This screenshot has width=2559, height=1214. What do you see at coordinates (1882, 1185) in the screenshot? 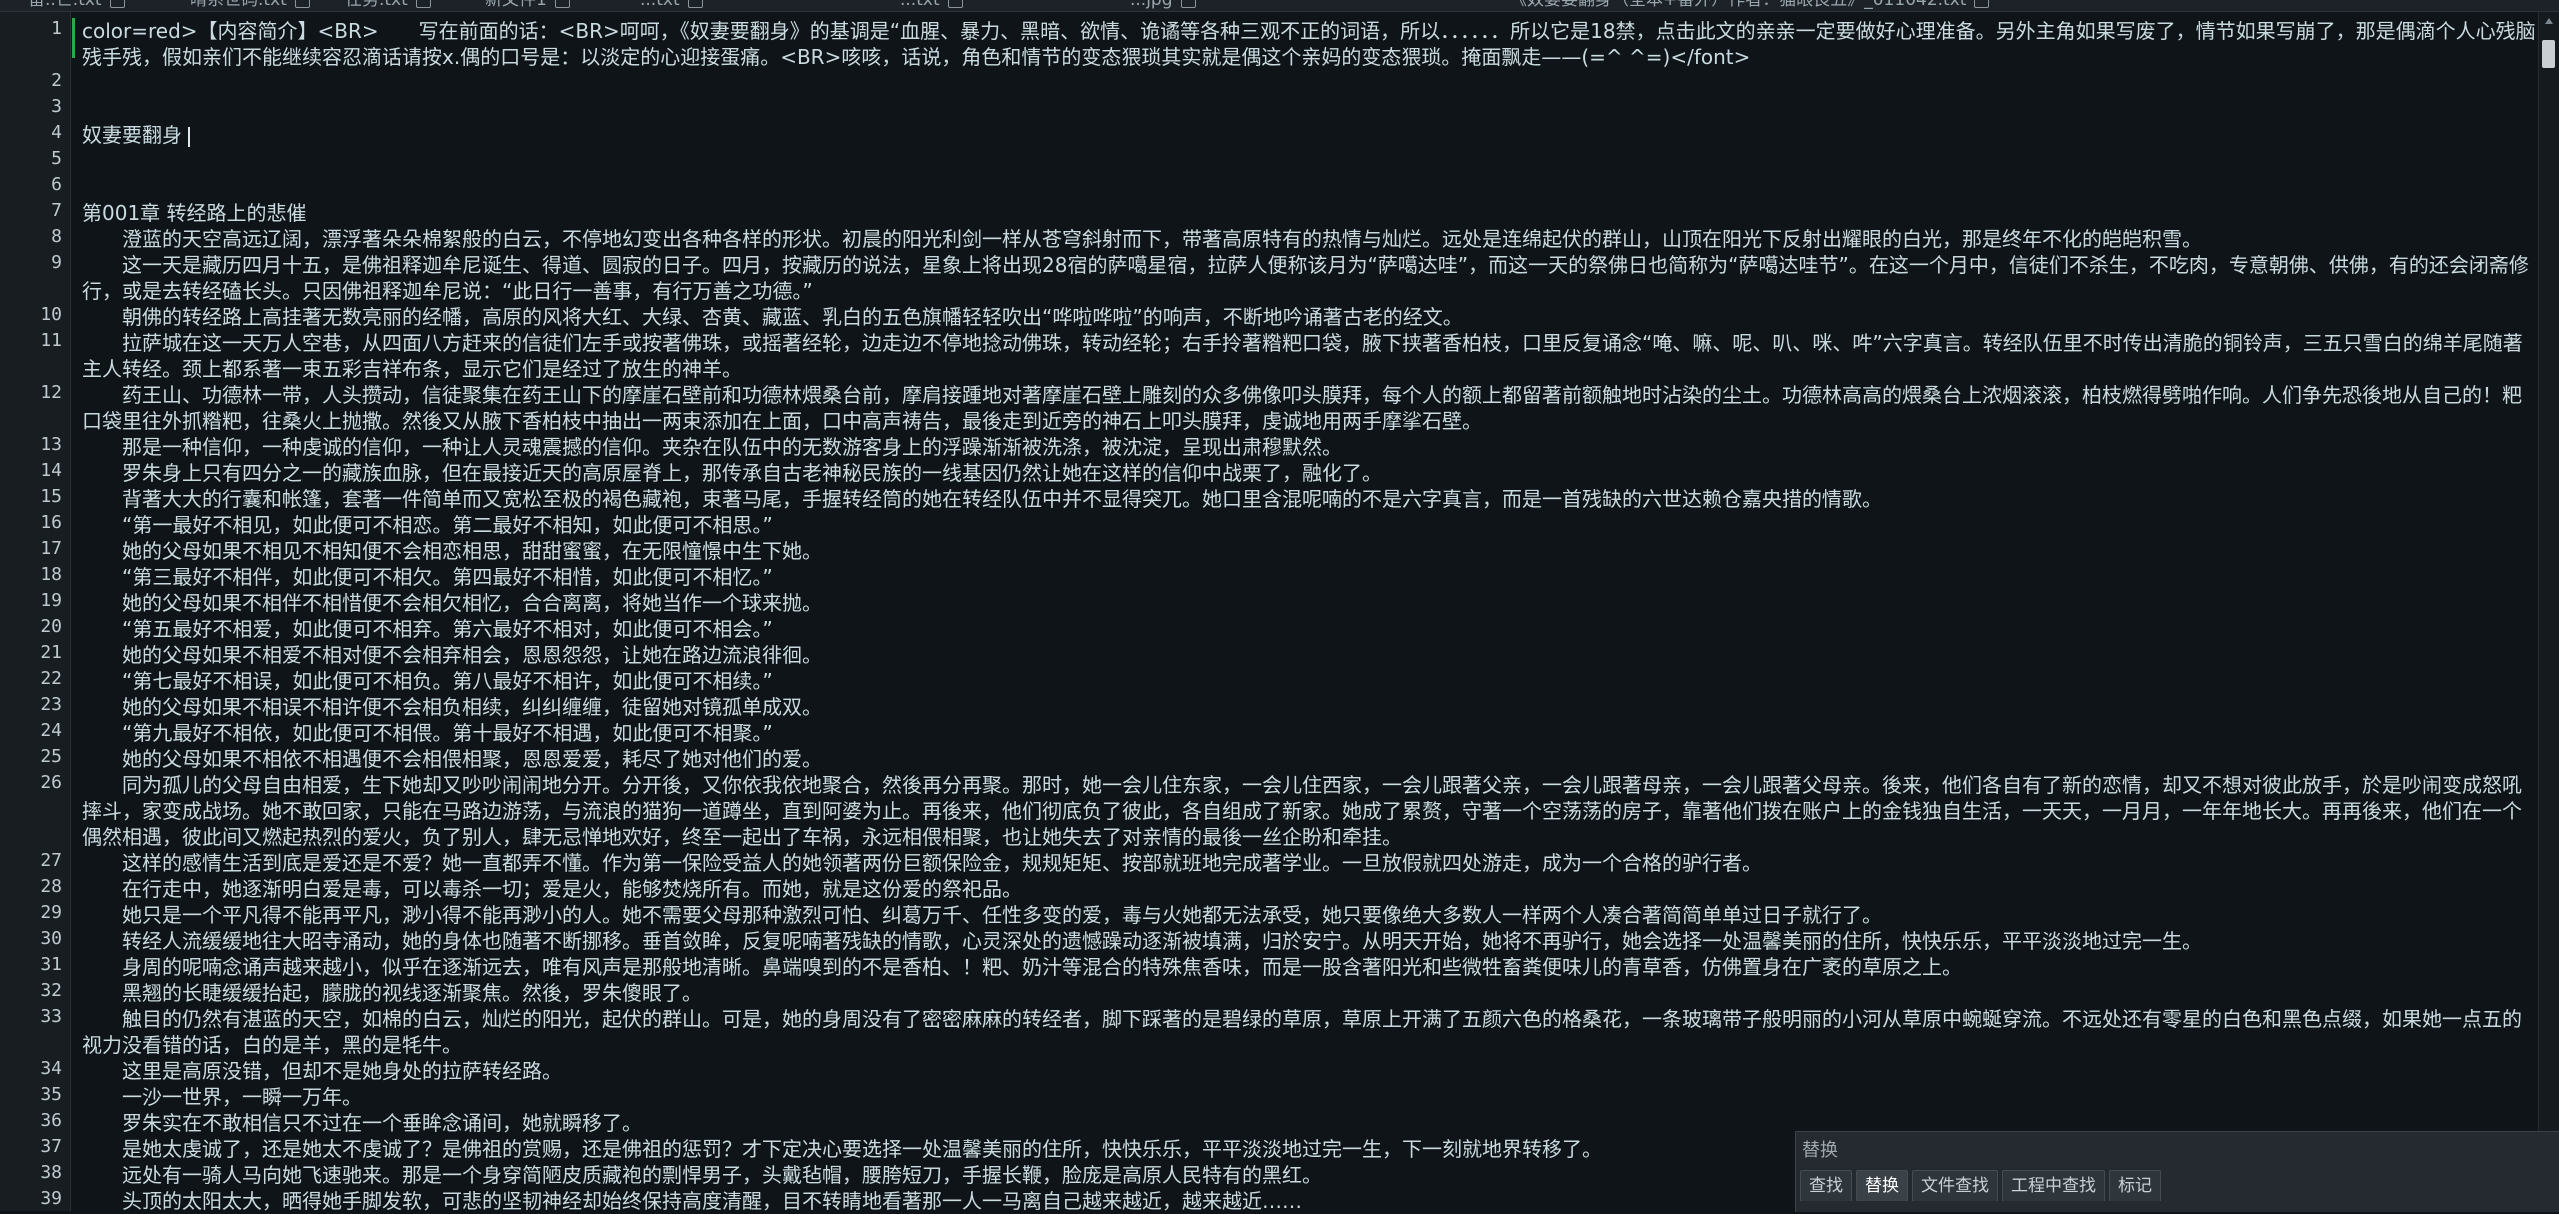
I see `tab-replace: 替换` at bounding box center [1882, 1185].